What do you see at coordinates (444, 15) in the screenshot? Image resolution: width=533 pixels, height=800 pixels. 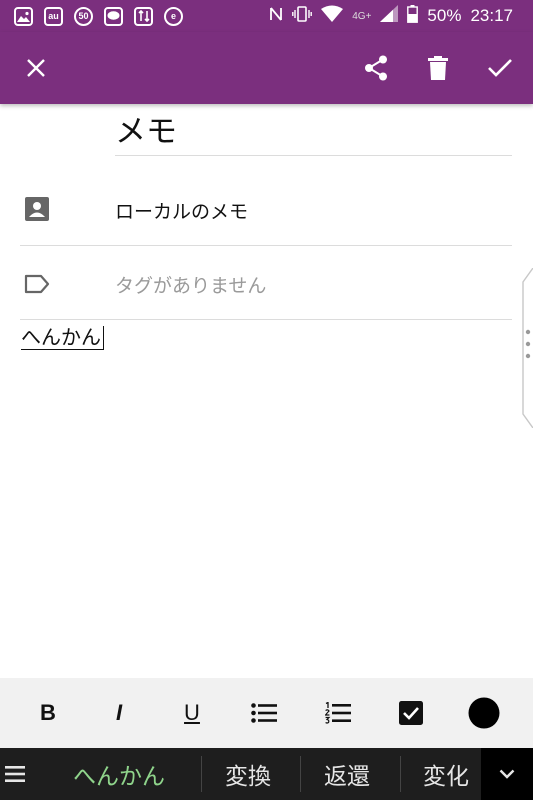 I see `battery-percent: 50%` at bounding box center [444, 15].